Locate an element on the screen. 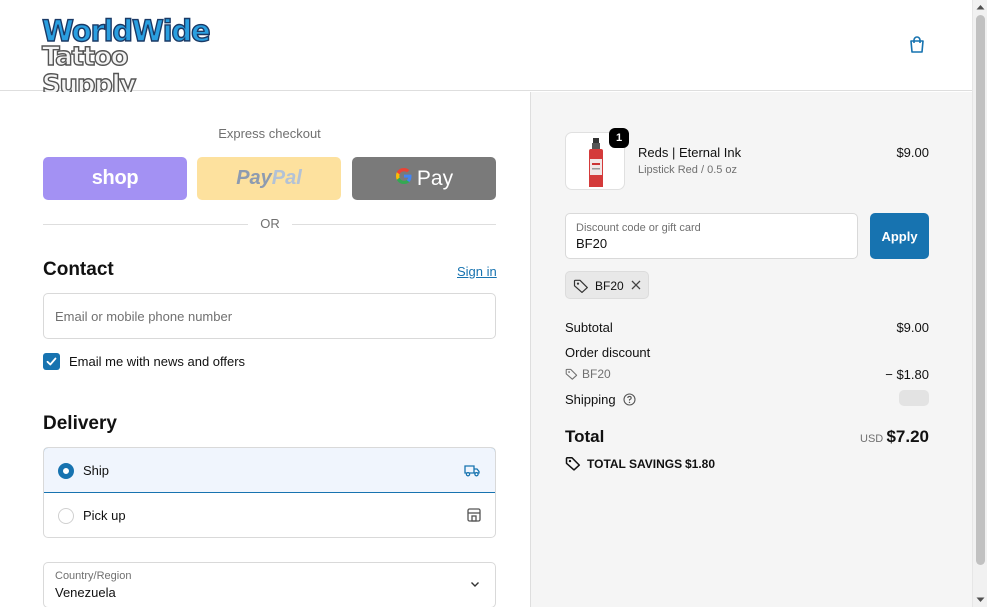 This screenshot has height=607, width=987. express-checkout-label: Express checkout is located at coordinates (269, 133).